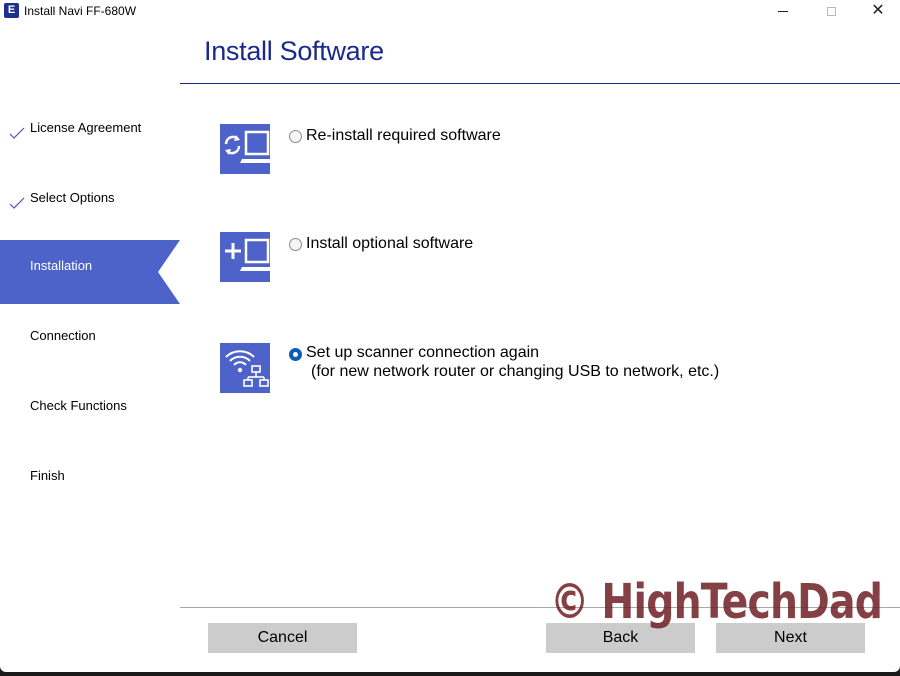  What do you see at coordinates (61, 265) in the screenshot?
I see `step-label: Installation` at bounding box center [61, 265].